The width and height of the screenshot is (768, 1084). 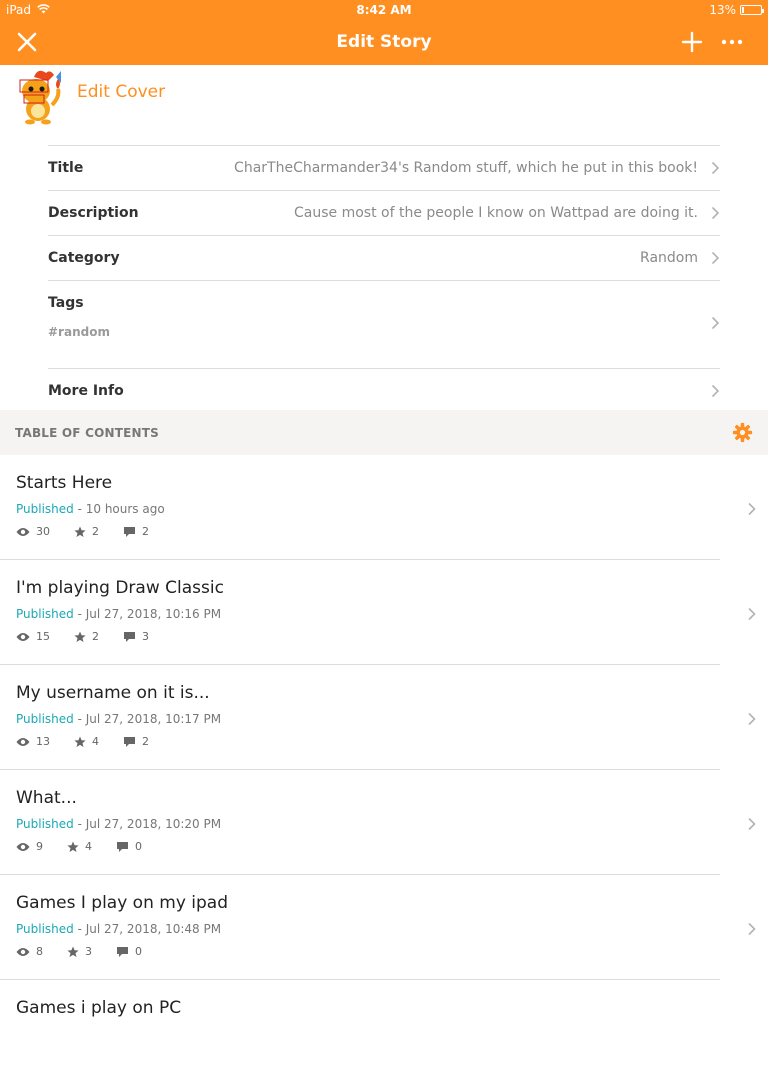 What do you see at coordinates (84, 258) in the screenshot?
I see `category-label: Category` at bounding box center [84, 258].